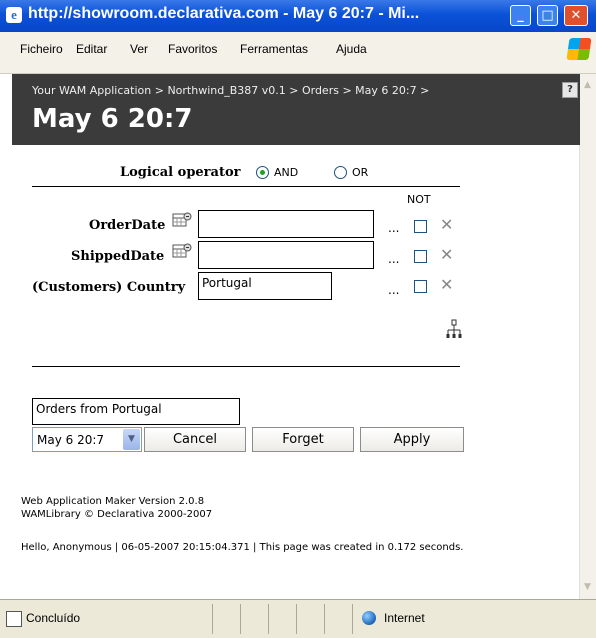 The image size is (596, 638). I want to click on and-radio-label: AND, so click(286, 172).